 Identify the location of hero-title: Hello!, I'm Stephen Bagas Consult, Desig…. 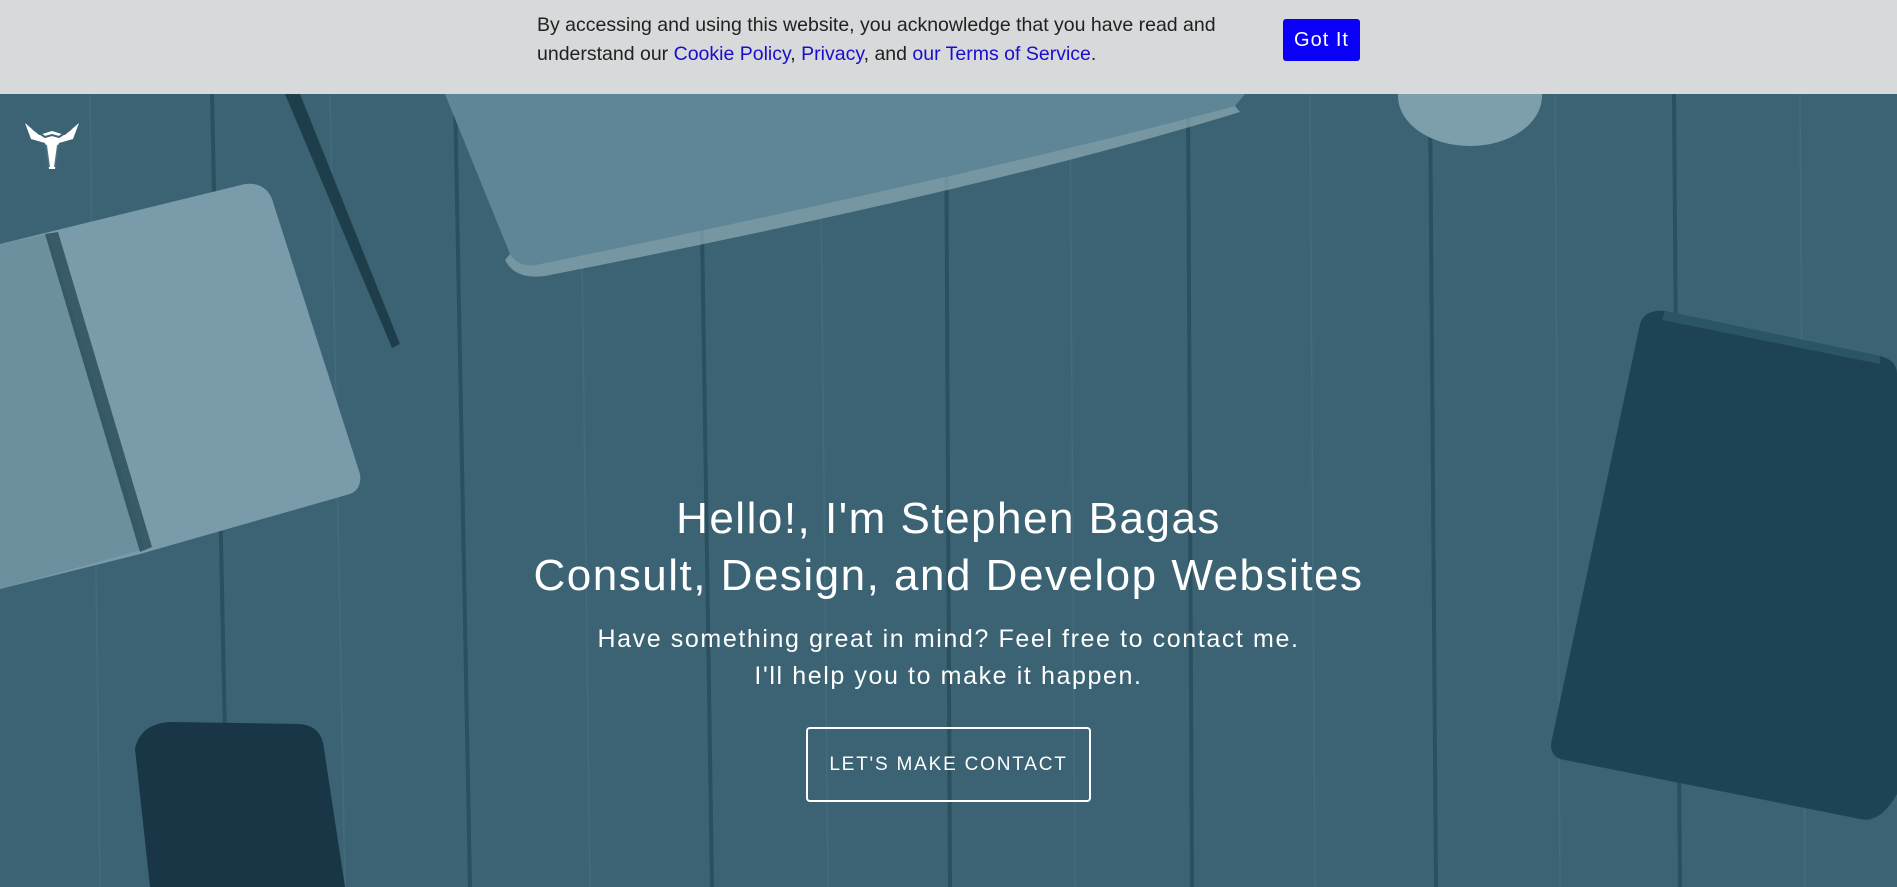
(948, 547).